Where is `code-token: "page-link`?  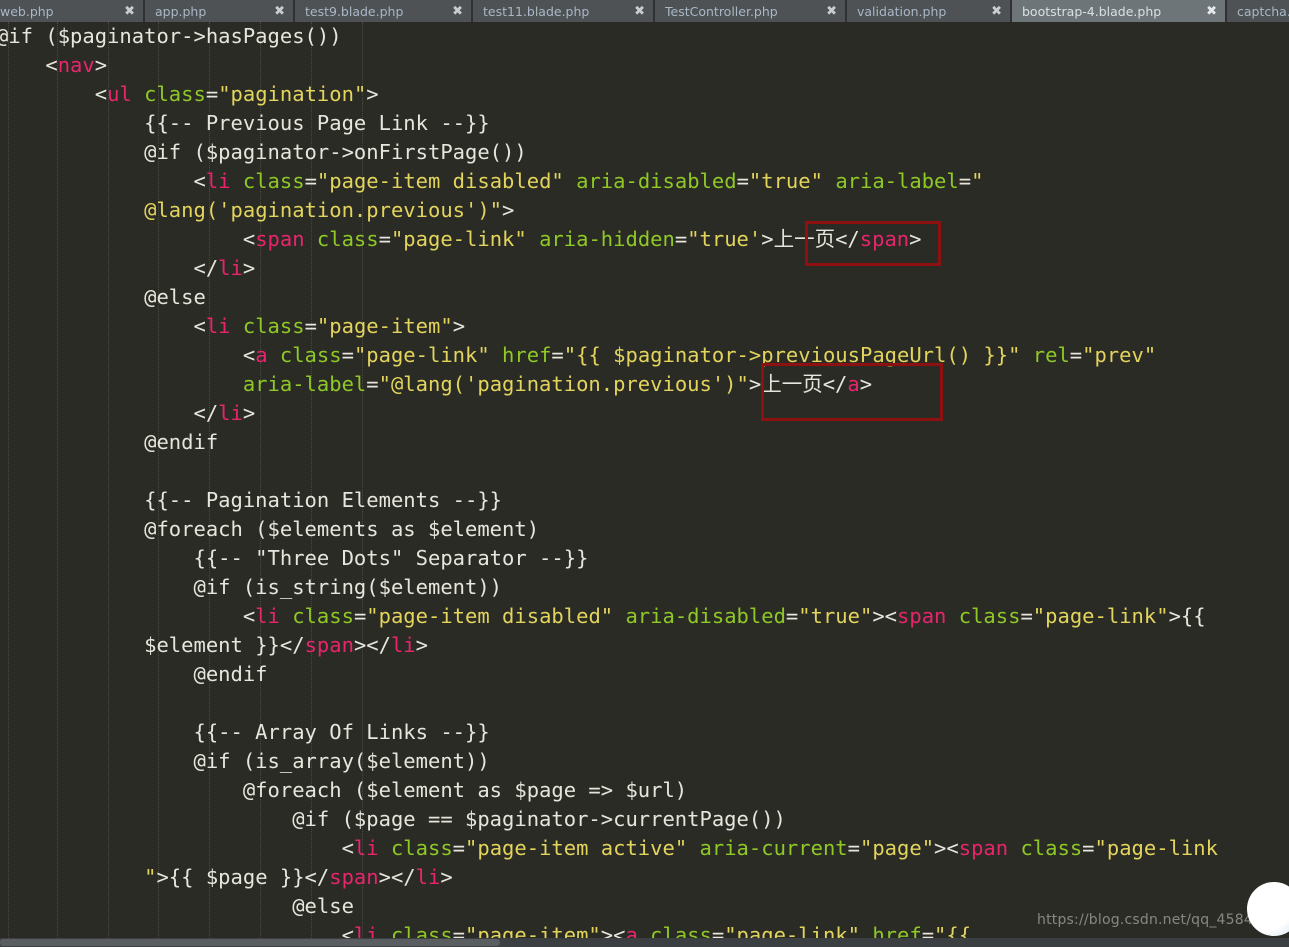
code-token: "page-link is located at coordinates (1156, 848).